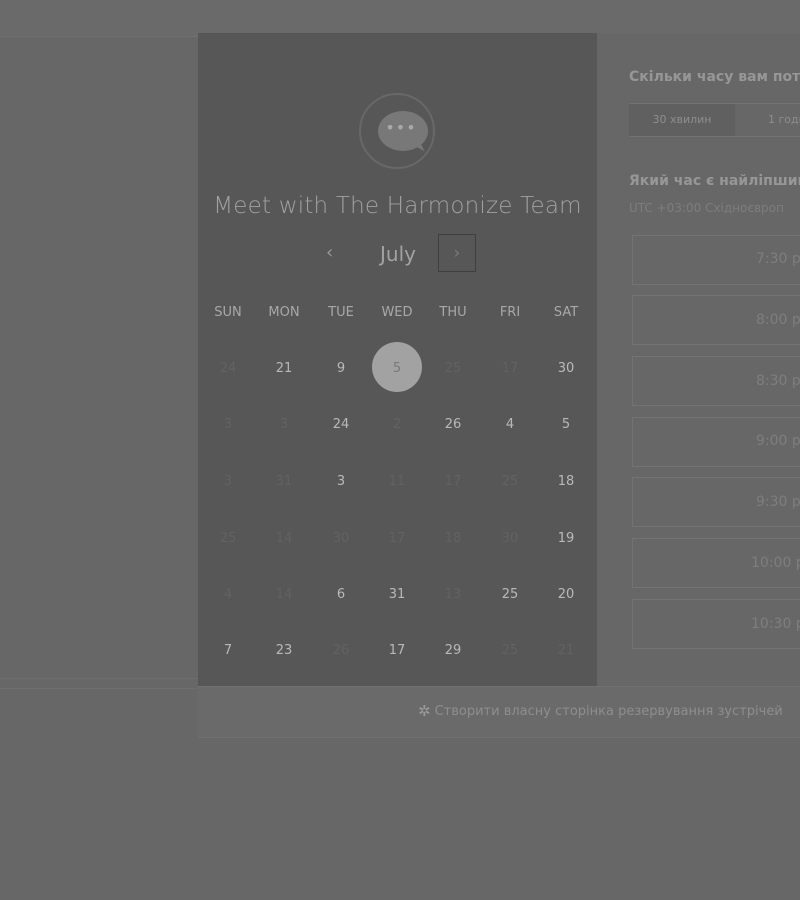  Describe the element at coordinates (453, 312) in the screenshot. I see `weekday-header: THU` at that location.